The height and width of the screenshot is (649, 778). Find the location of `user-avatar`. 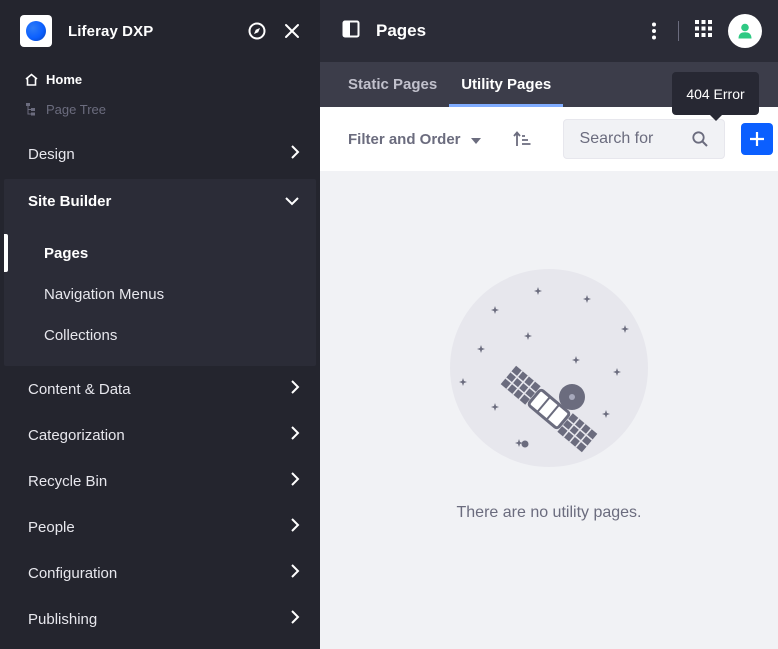

user-avatar is located at coordinates (745, 31).